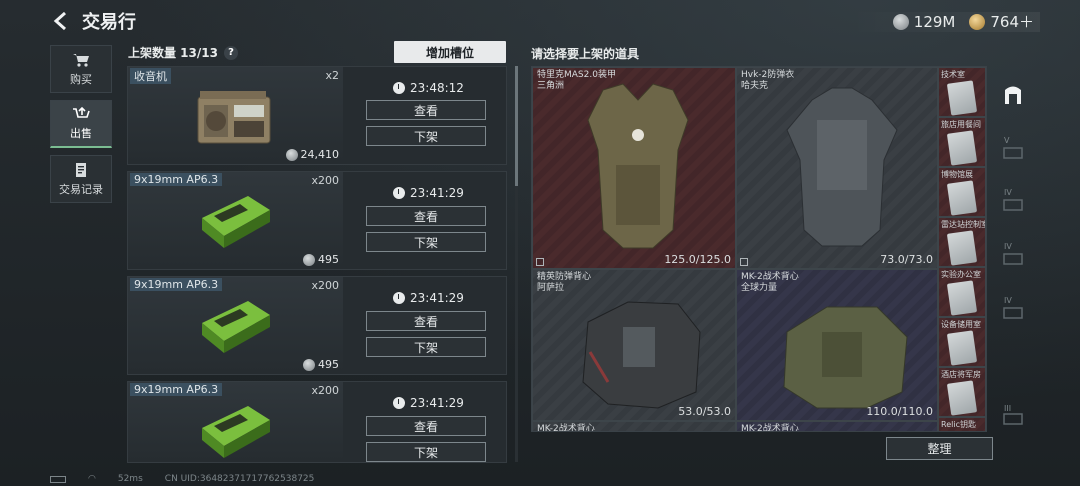 Image resolution: width=1080 pixels, height=486 pixels. Describe the element at coordinates (704, 411) in the screenshot. I see `armor-durability: 53.0/53.0` at that location.